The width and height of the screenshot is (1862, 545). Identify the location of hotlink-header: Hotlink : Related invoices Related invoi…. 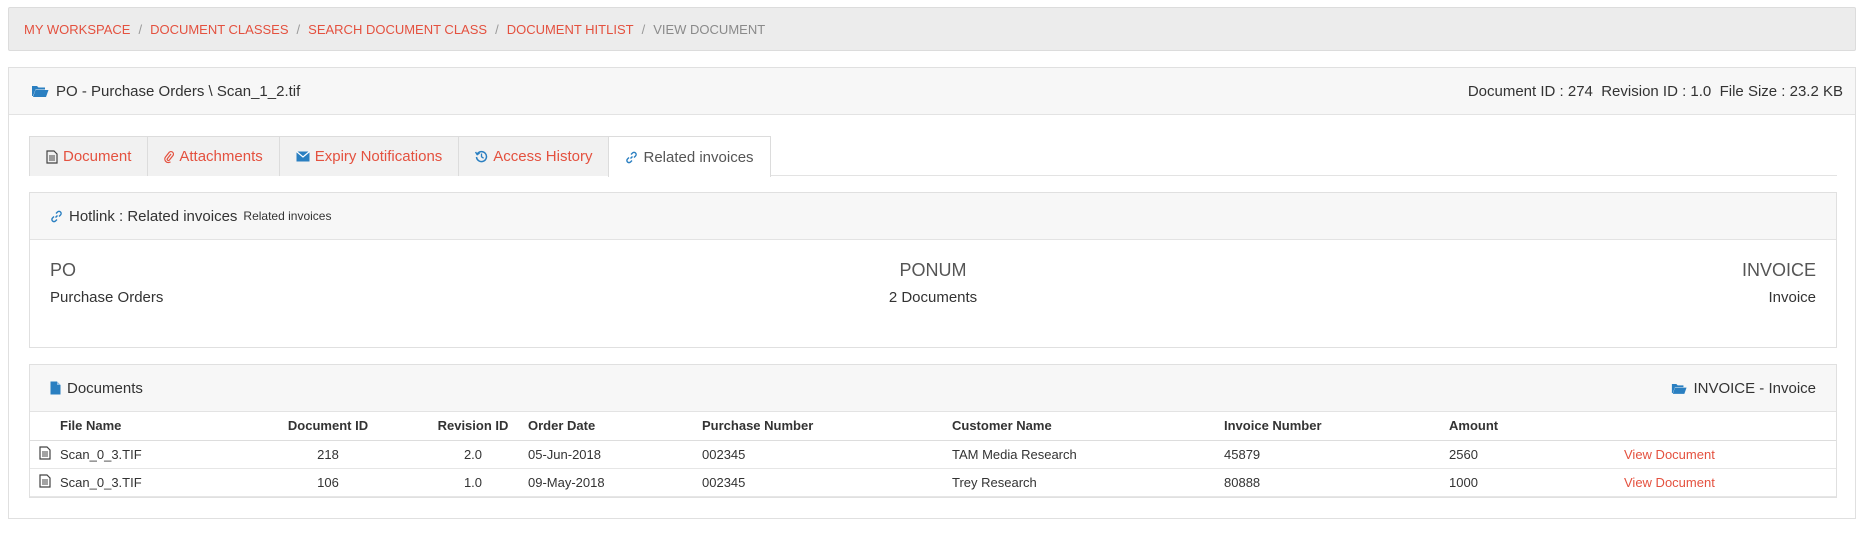
(933, 216).